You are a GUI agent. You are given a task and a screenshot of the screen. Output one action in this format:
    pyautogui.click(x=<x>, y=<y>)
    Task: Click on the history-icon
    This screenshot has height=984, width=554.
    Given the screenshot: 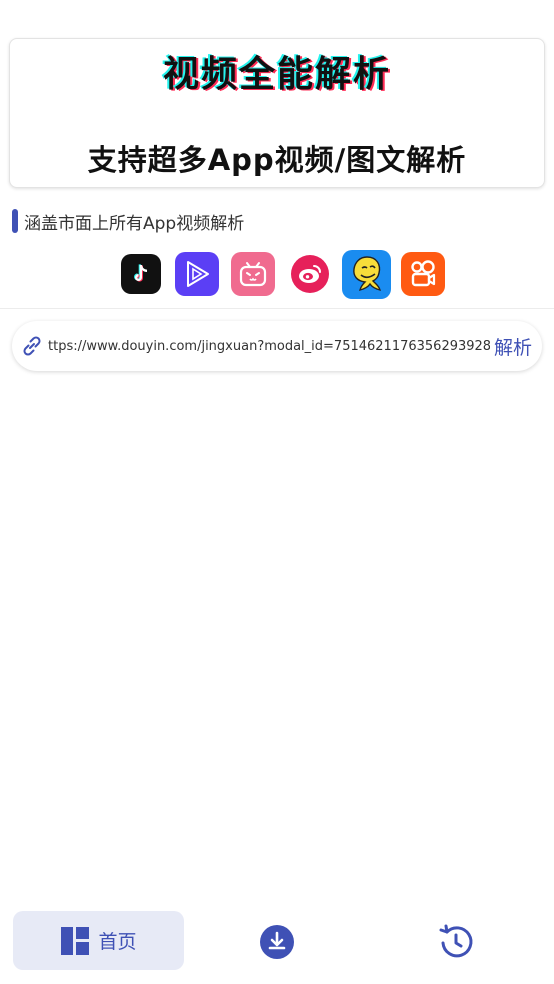 What is the action you would take?
    pyautogui.click(x=456, y=942)
    